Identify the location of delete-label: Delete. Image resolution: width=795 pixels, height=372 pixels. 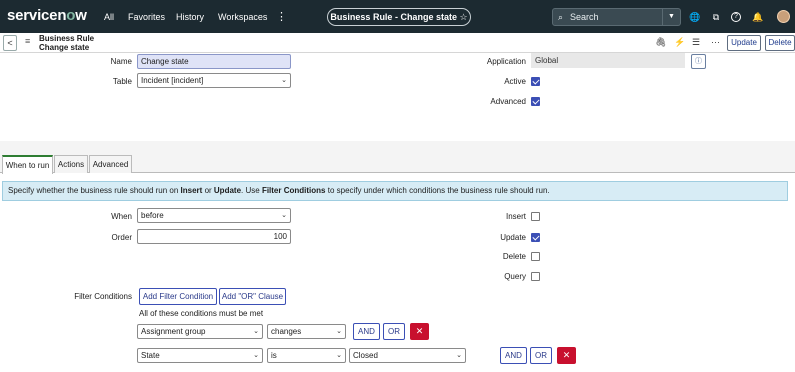
(514, 256).